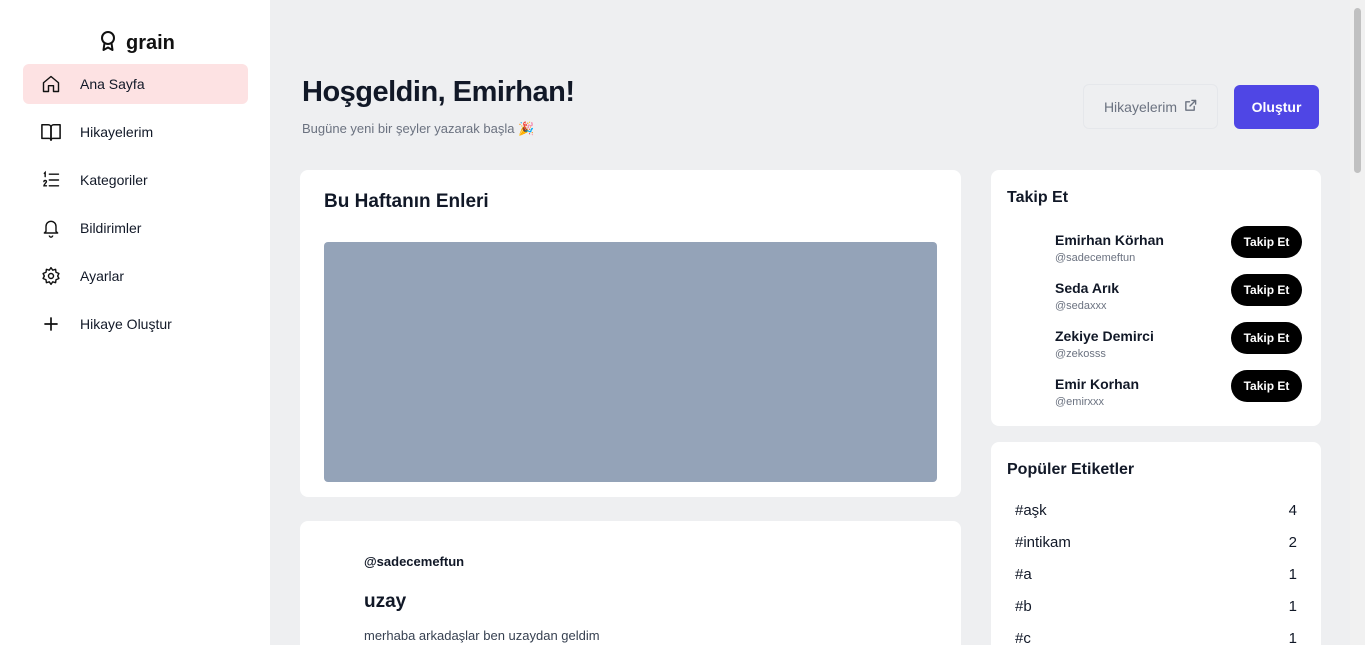  Describe the element at coordinates (117, 132) in the screenshot. I see `sidebar-item-label: Hikayelerim` at that location.